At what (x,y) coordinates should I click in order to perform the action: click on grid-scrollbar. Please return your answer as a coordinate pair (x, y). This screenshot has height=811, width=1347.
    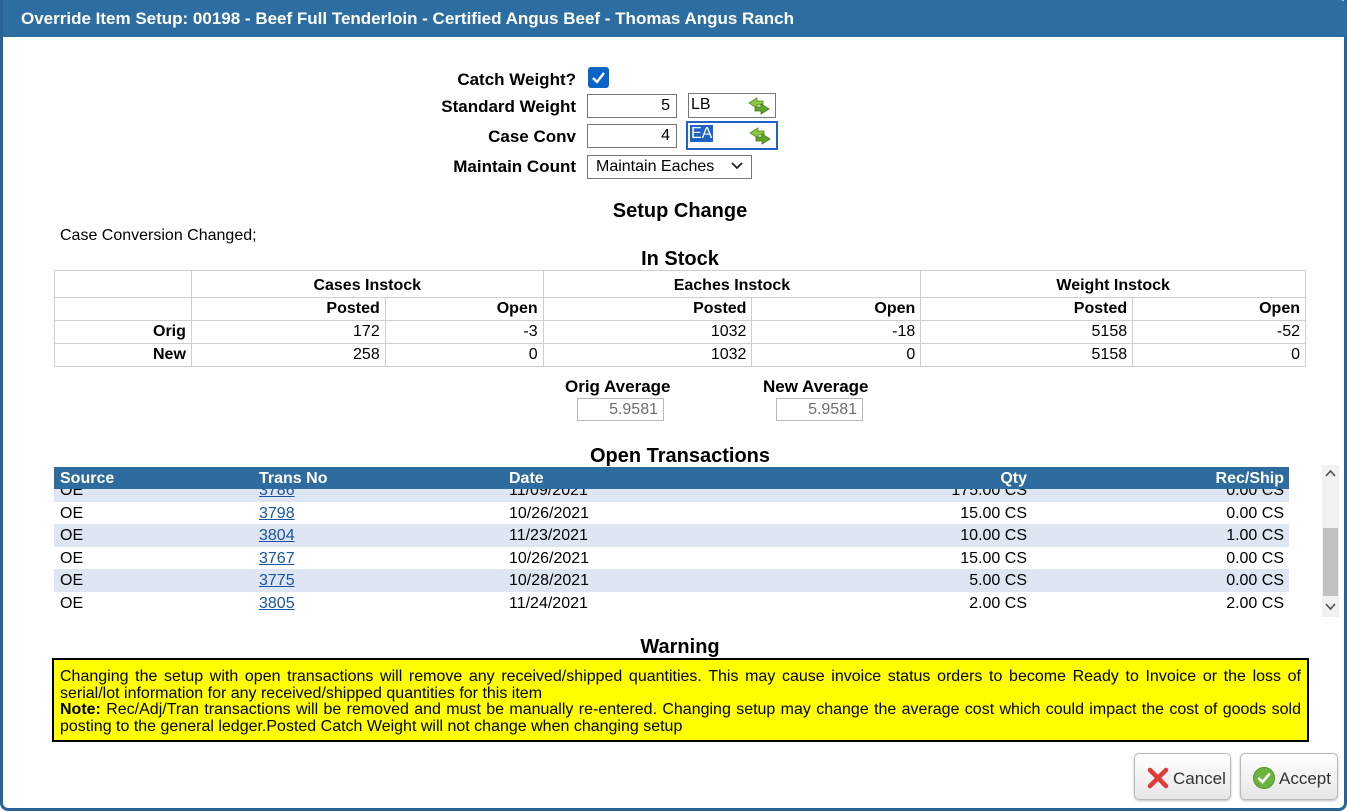
    Looking at the image, I should click on (1330, 541).